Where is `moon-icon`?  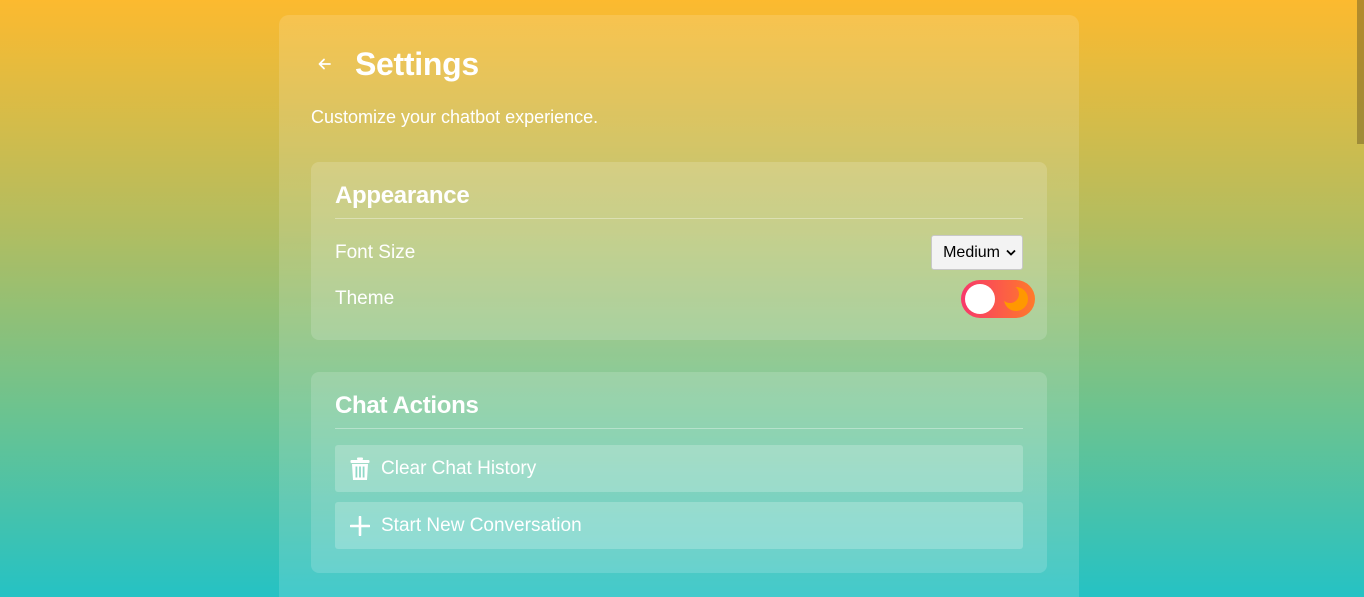
moon-icon is located at coordinates (1016, 298).